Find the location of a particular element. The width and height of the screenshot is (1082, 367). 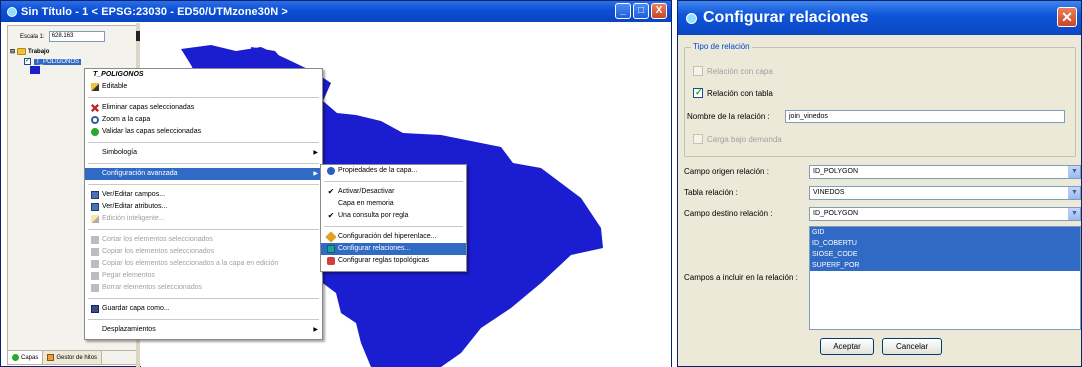

collapse-icon: ⊟ is located at coordinates (12, 51).